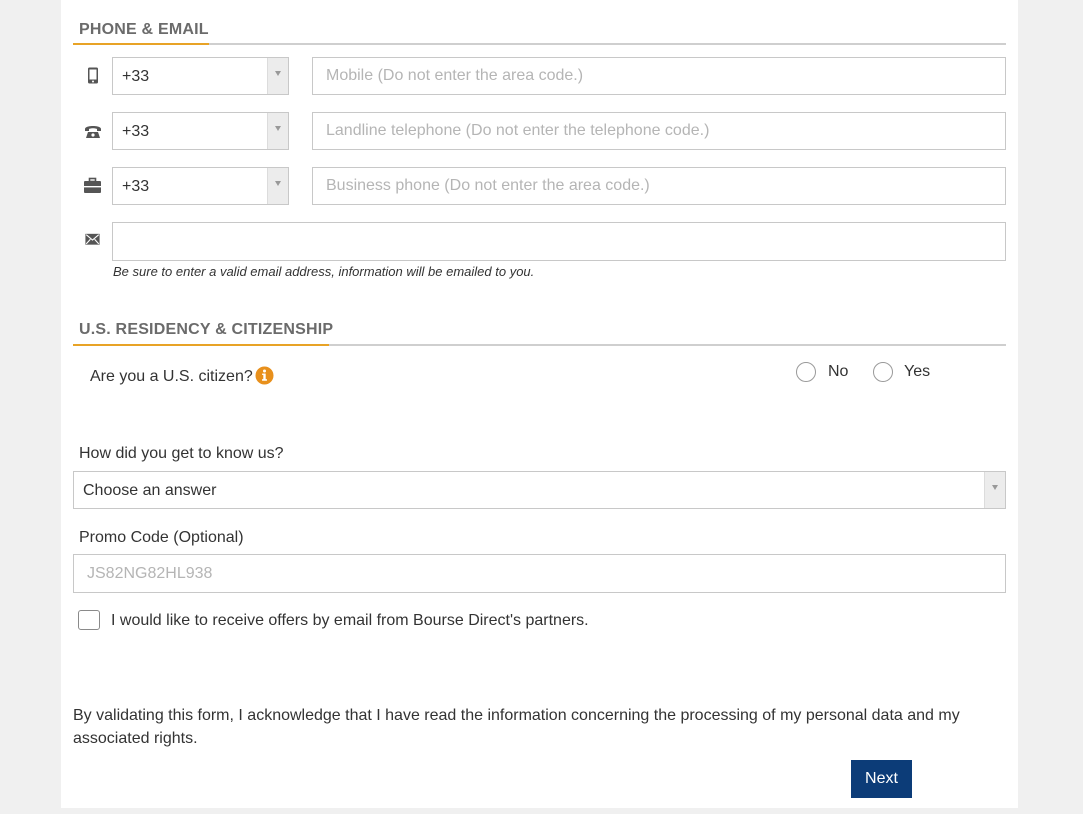  I want to click on business-phone-input, so click(659, 186).